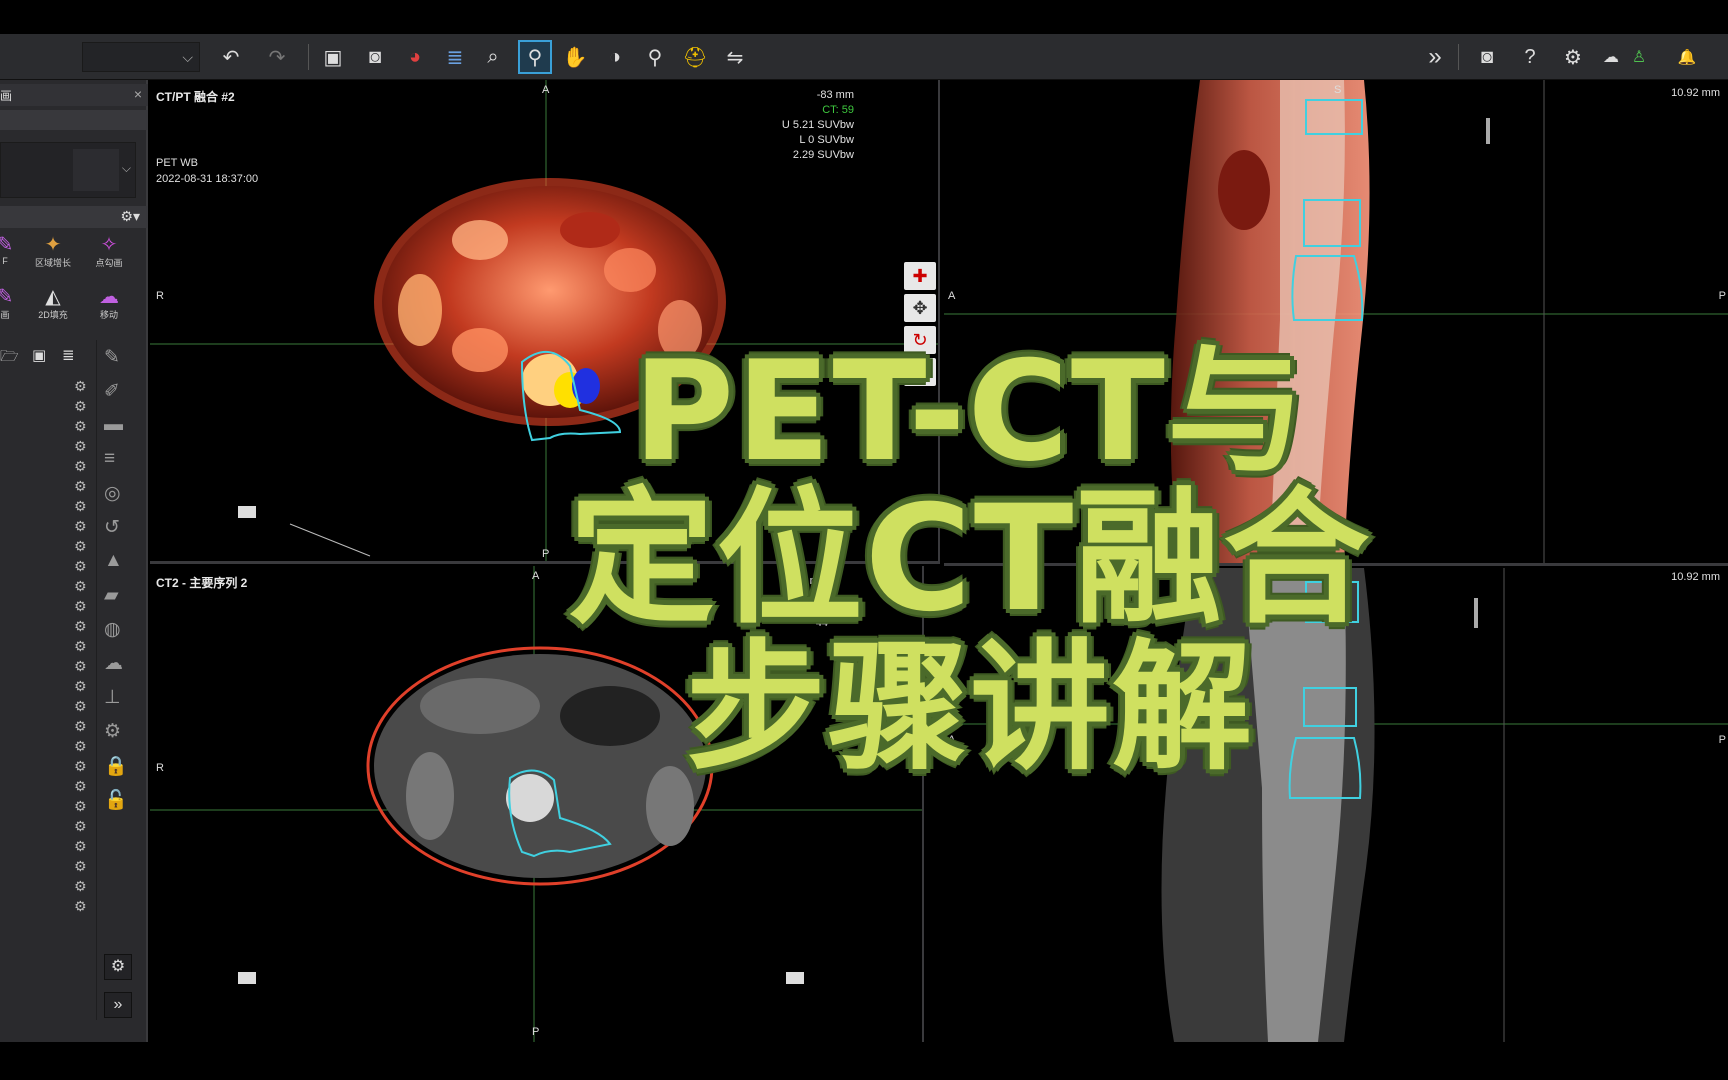  What do you see at coordinates (375, 57) in the screenshot?
I see `camera-icon: ◙` at bounding box center [375, 57].